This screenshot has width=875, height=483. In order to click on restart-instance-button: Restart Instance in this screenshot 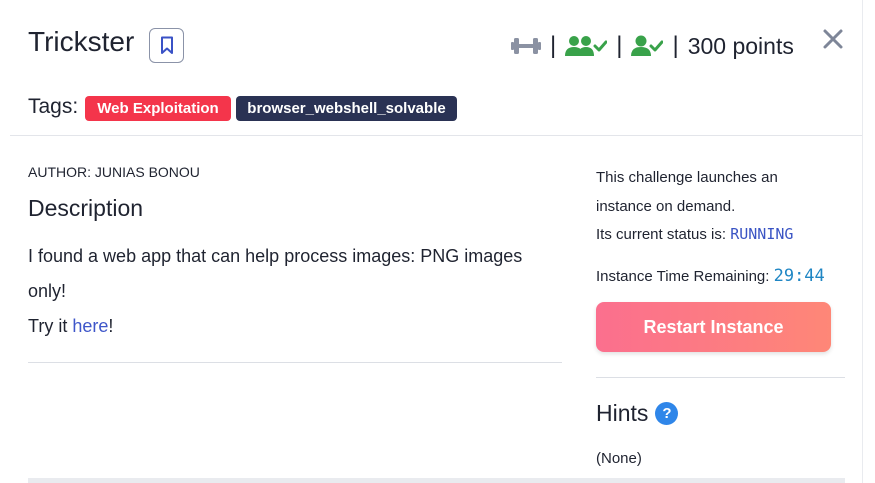, I will do `click(713, 327)`.